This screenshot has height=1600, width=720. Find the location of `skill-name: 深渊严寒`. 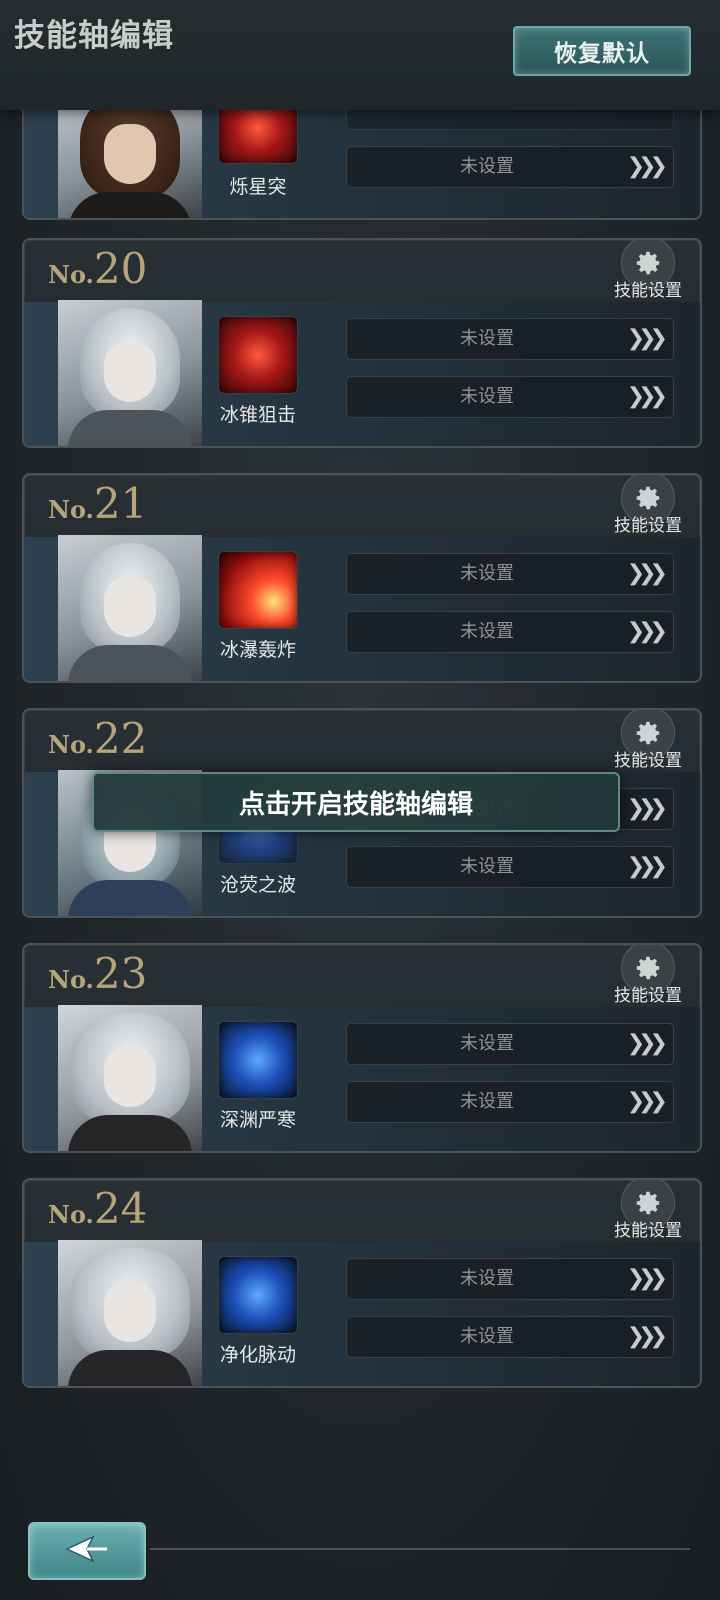

skill-name: 深渊严寒 is located at coordinates (257, 1120).